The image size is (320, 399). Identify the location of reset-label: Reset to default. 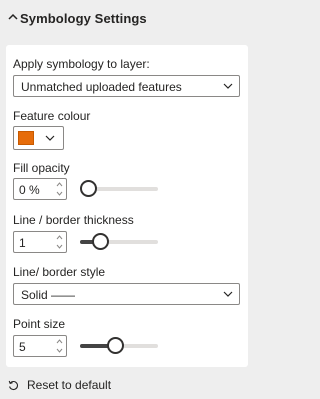
(69, 385).